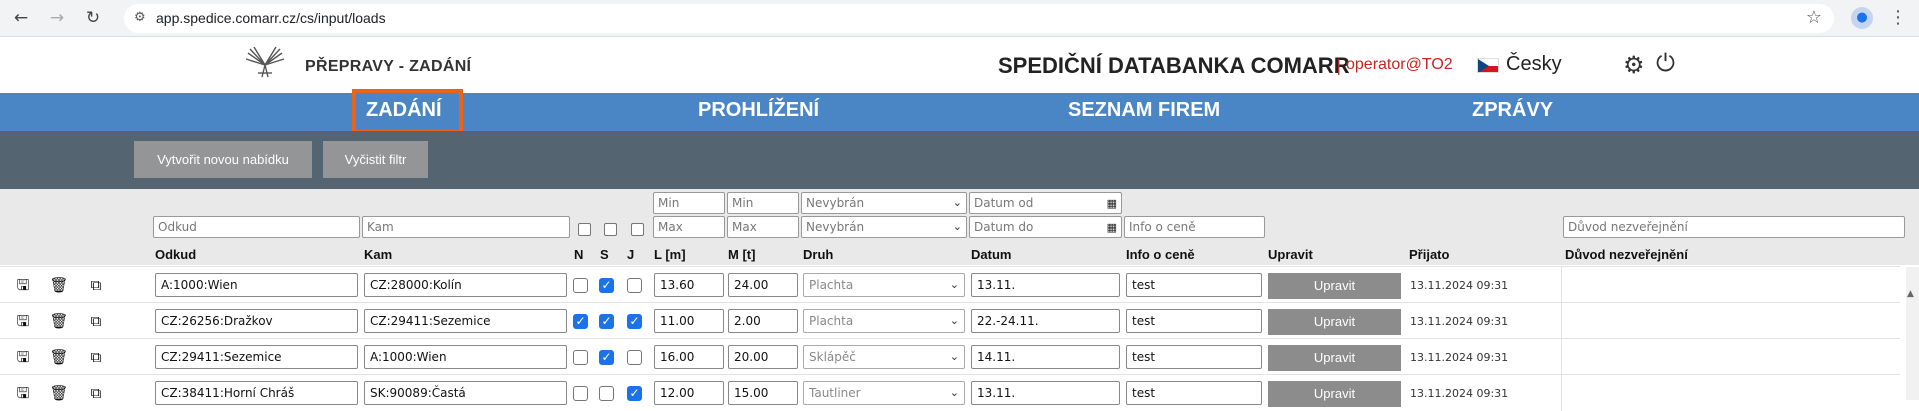  Describe the element at coordinates (1534, 64) in the screenshot. I see `language-selector: Česky` at that location.